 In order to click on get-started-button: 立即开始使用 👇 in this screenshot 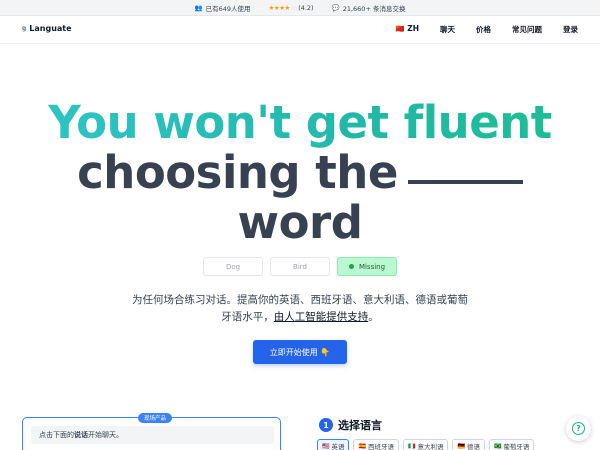, I will do `click(300, 352)`.